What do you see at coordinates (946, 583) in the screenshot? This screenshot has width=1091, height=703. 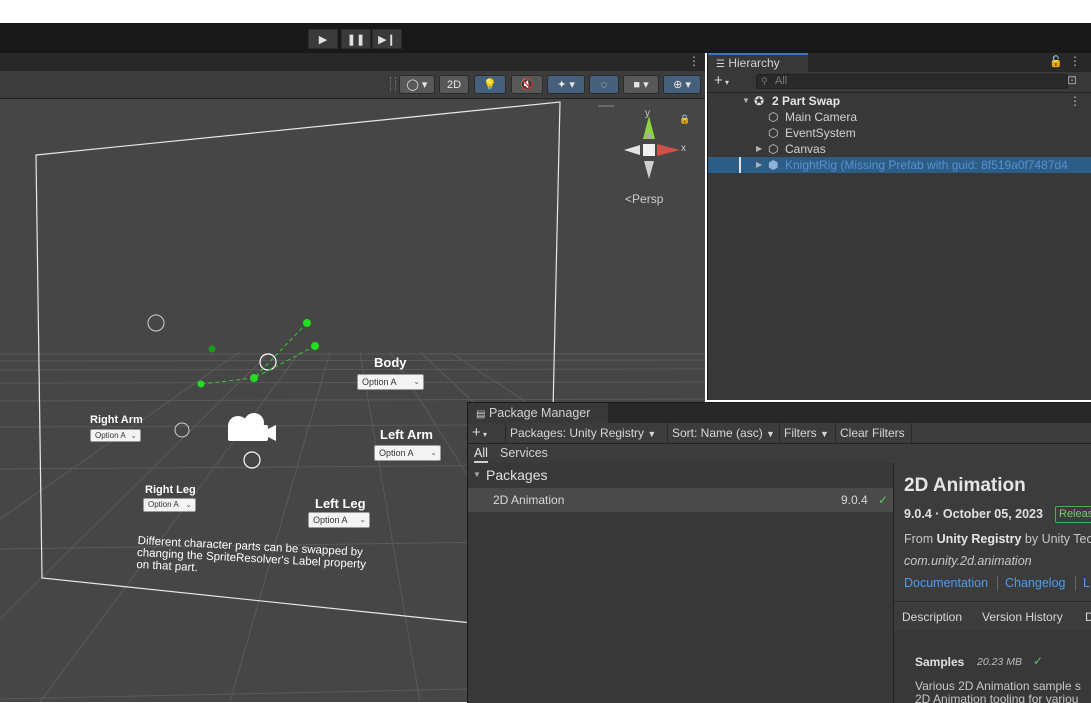 I see `documentation-link: Documentation` at bounding box center [946, 583].